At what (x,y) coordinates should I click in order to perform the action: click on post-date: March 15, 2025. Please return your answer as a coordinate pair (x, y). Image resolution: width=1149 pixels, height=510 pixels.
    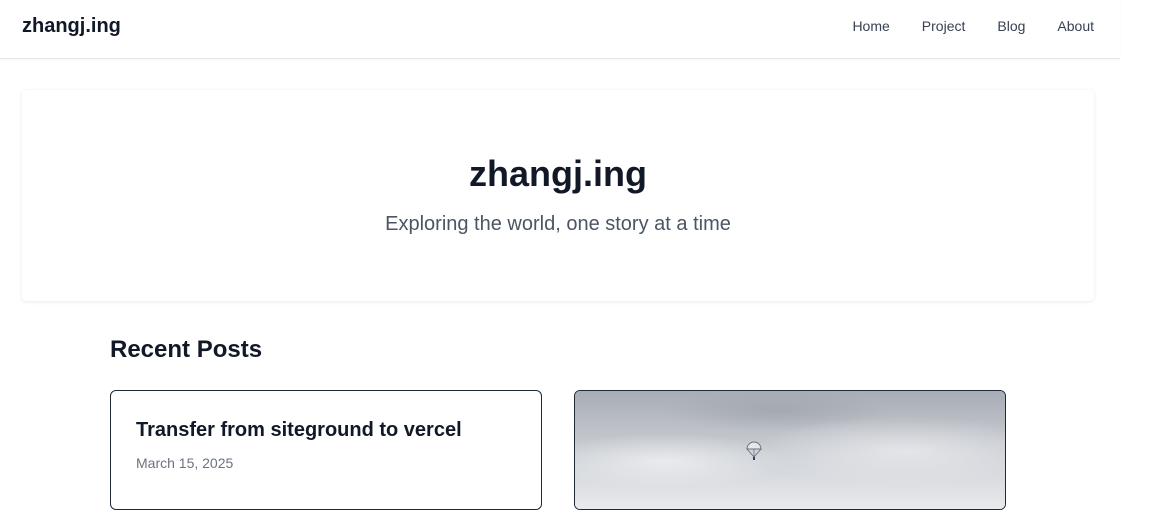
    Looking at the image, I should click on (185, 463).